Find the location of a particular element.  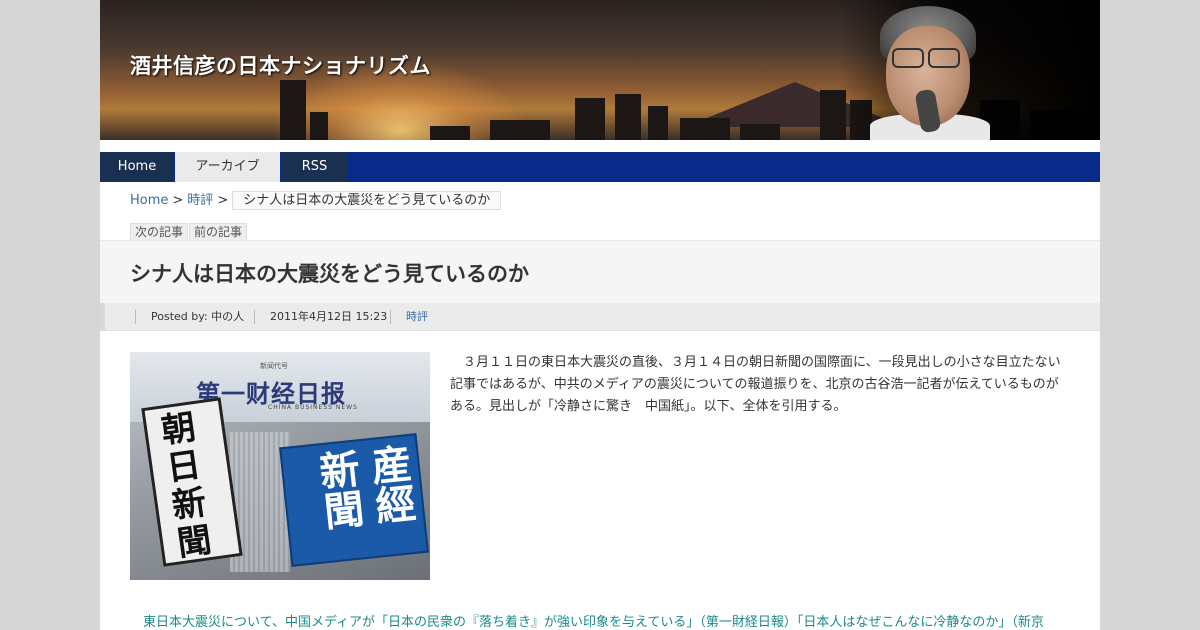

sankei-logo: 産經新聞 is located at coordinates (354, 500).